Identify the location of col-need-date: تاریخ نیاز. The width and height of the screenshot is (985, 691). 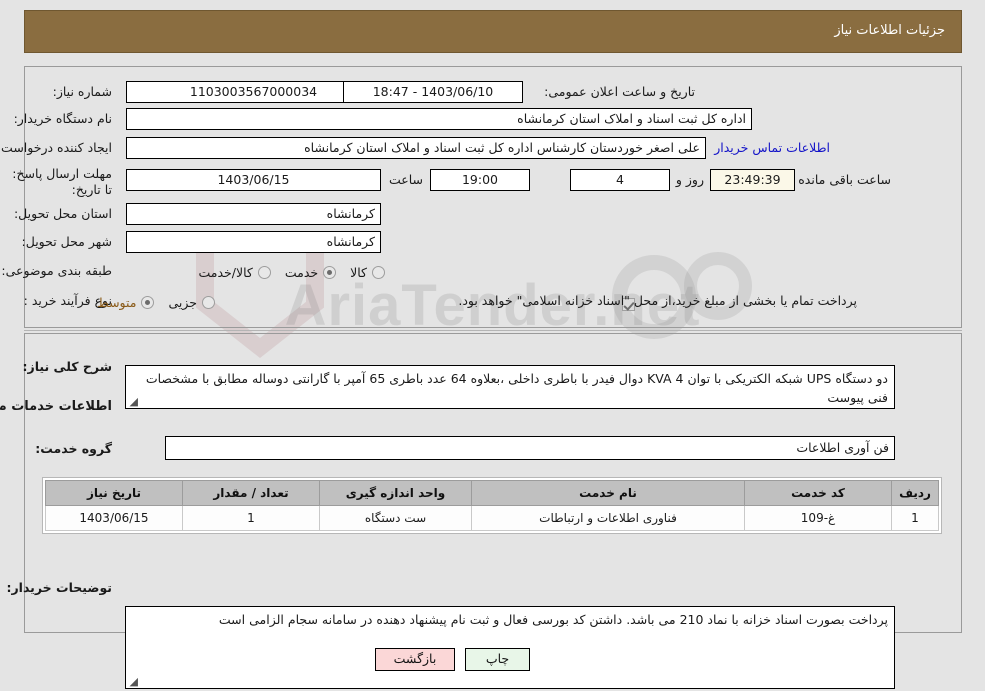
(114, 493).